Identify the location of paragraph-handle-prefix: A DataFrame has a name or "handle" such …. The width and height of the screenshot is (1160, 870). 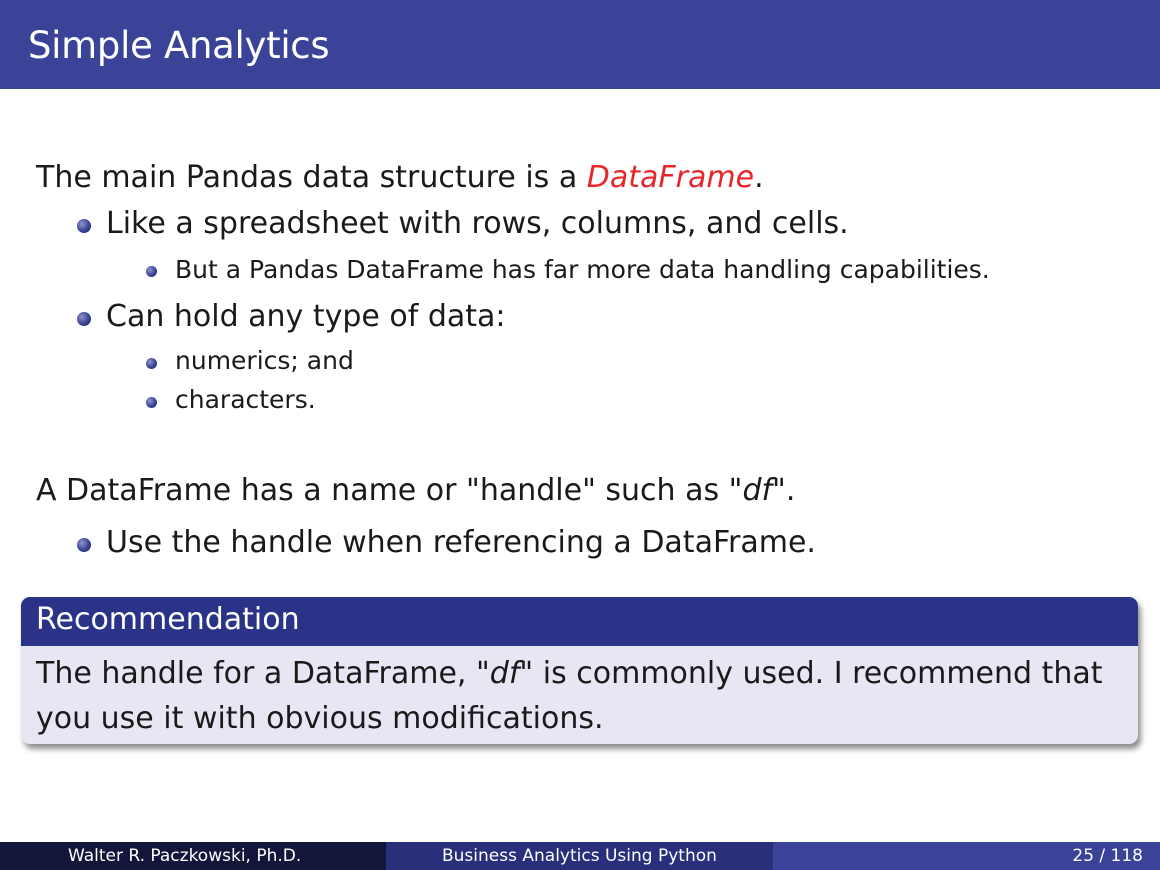
(389, 490).